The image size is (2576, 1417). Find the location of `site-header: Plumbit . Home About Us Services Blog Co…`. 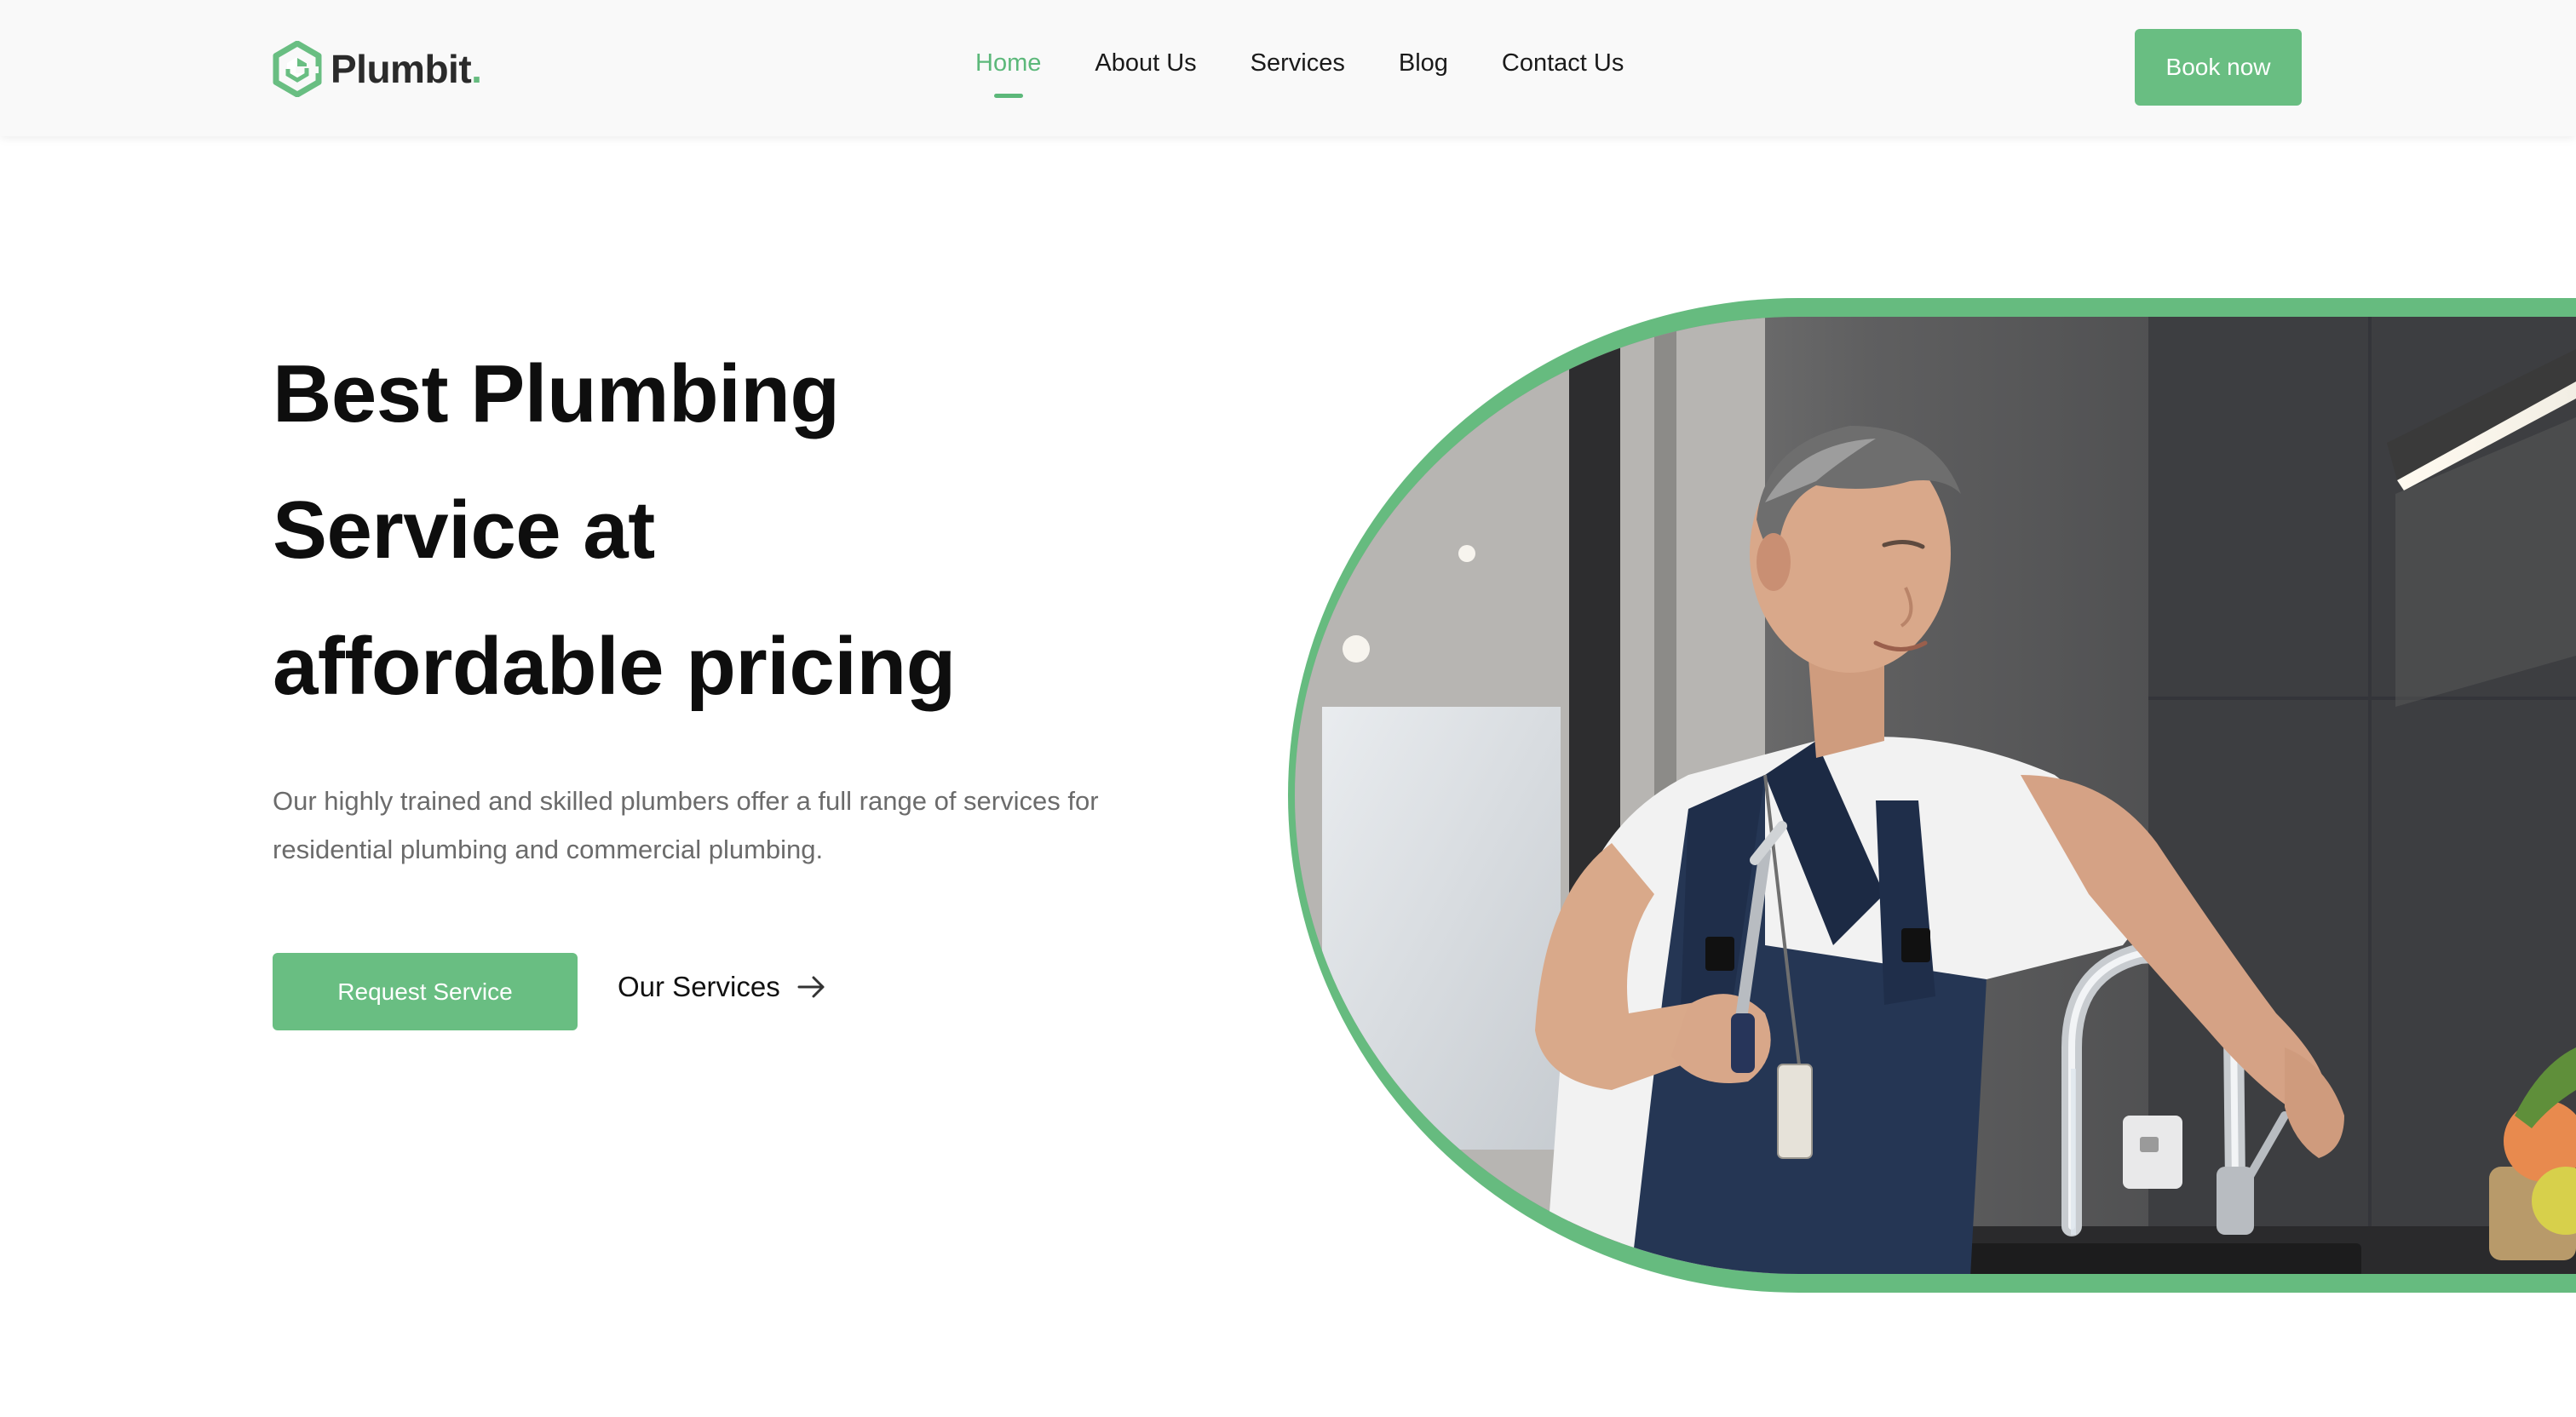

site-header: Plumbit . Home About Us Services Blog Co… is located at coordinates (1288, 68).